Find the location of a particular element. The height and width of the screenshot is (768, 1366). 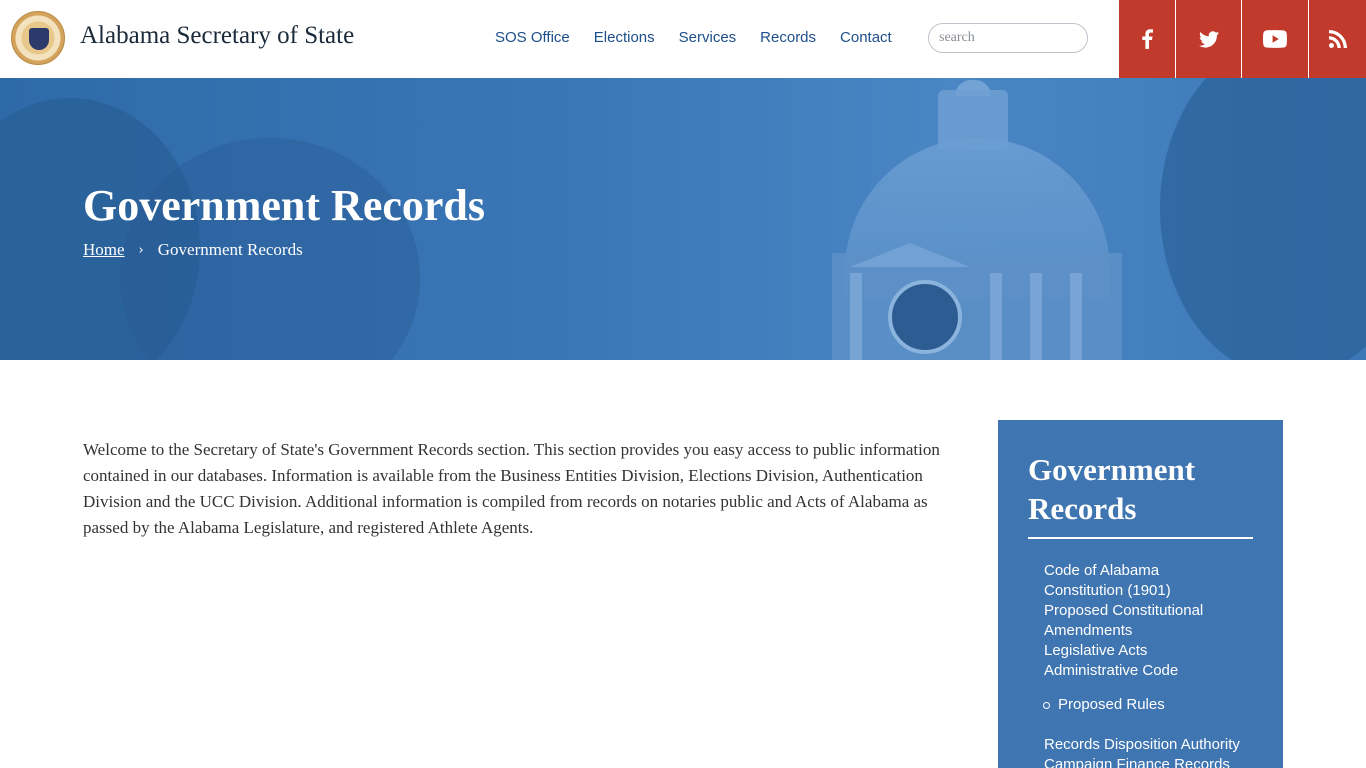

youtube-icon is located at coordinates (1275, 39).